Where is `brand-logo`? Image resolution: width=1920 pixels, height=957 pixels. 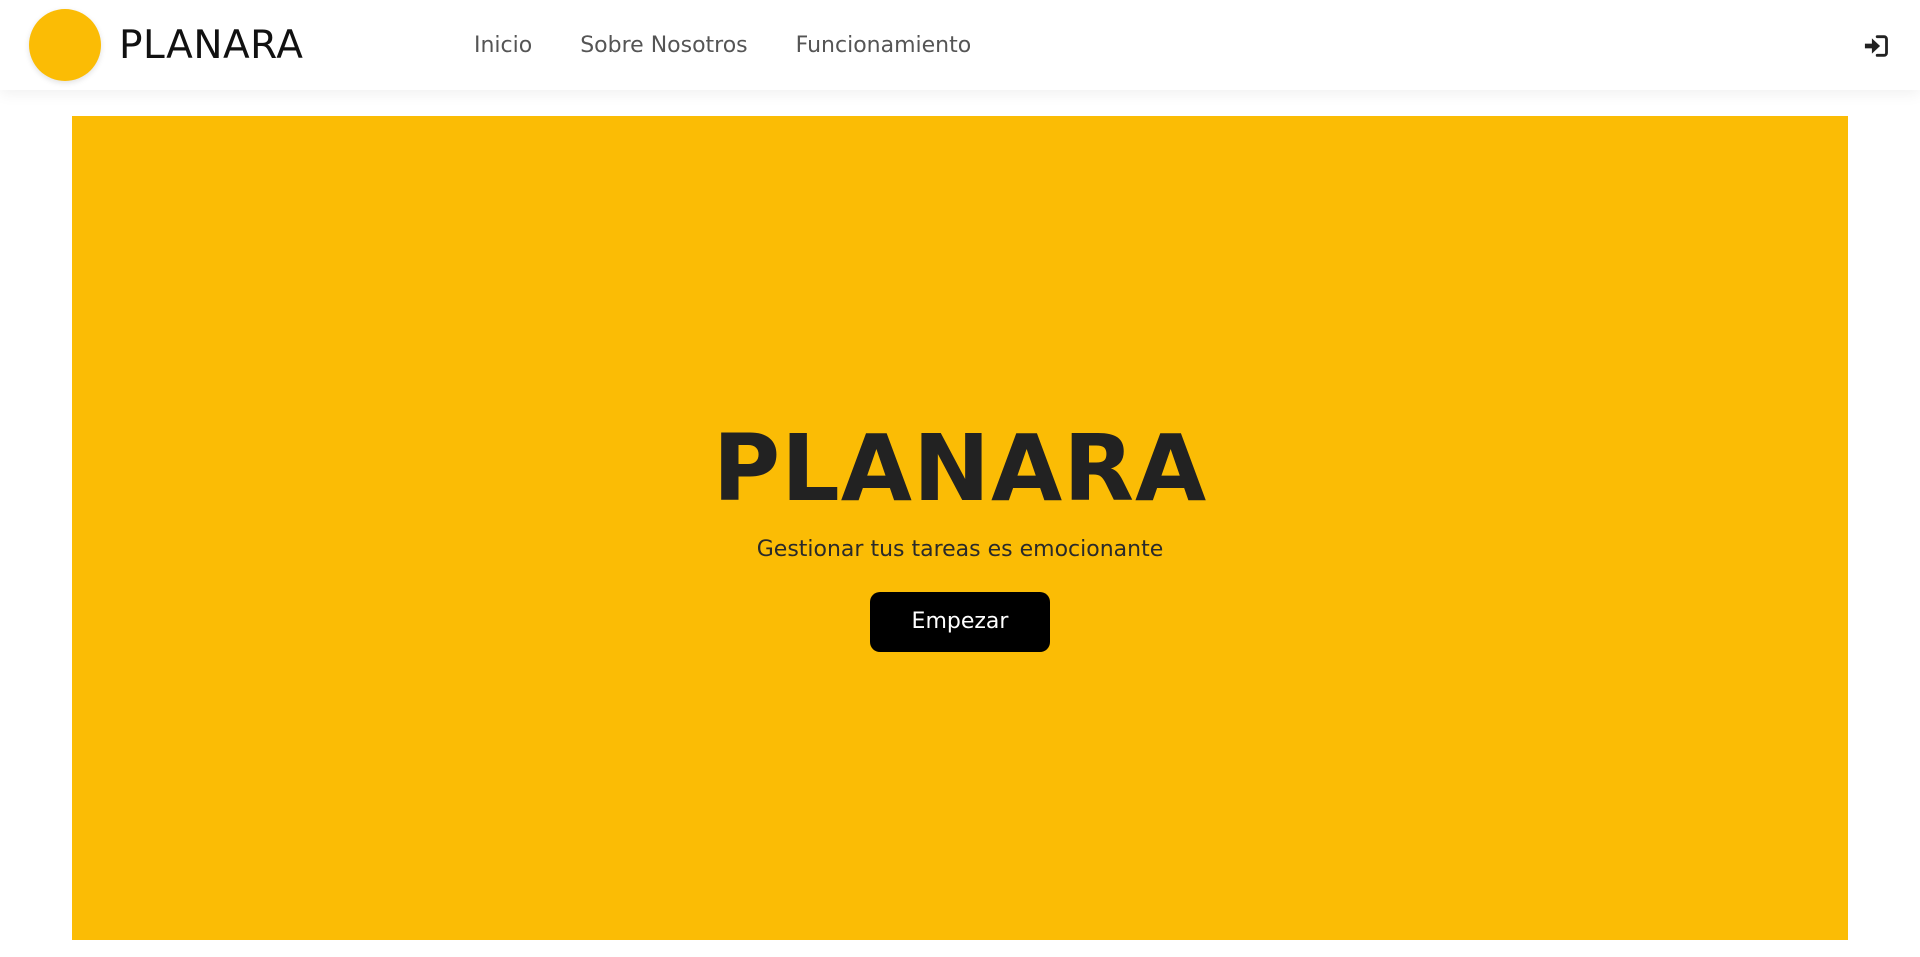 brand-logo is located at coordinates (65, 45).